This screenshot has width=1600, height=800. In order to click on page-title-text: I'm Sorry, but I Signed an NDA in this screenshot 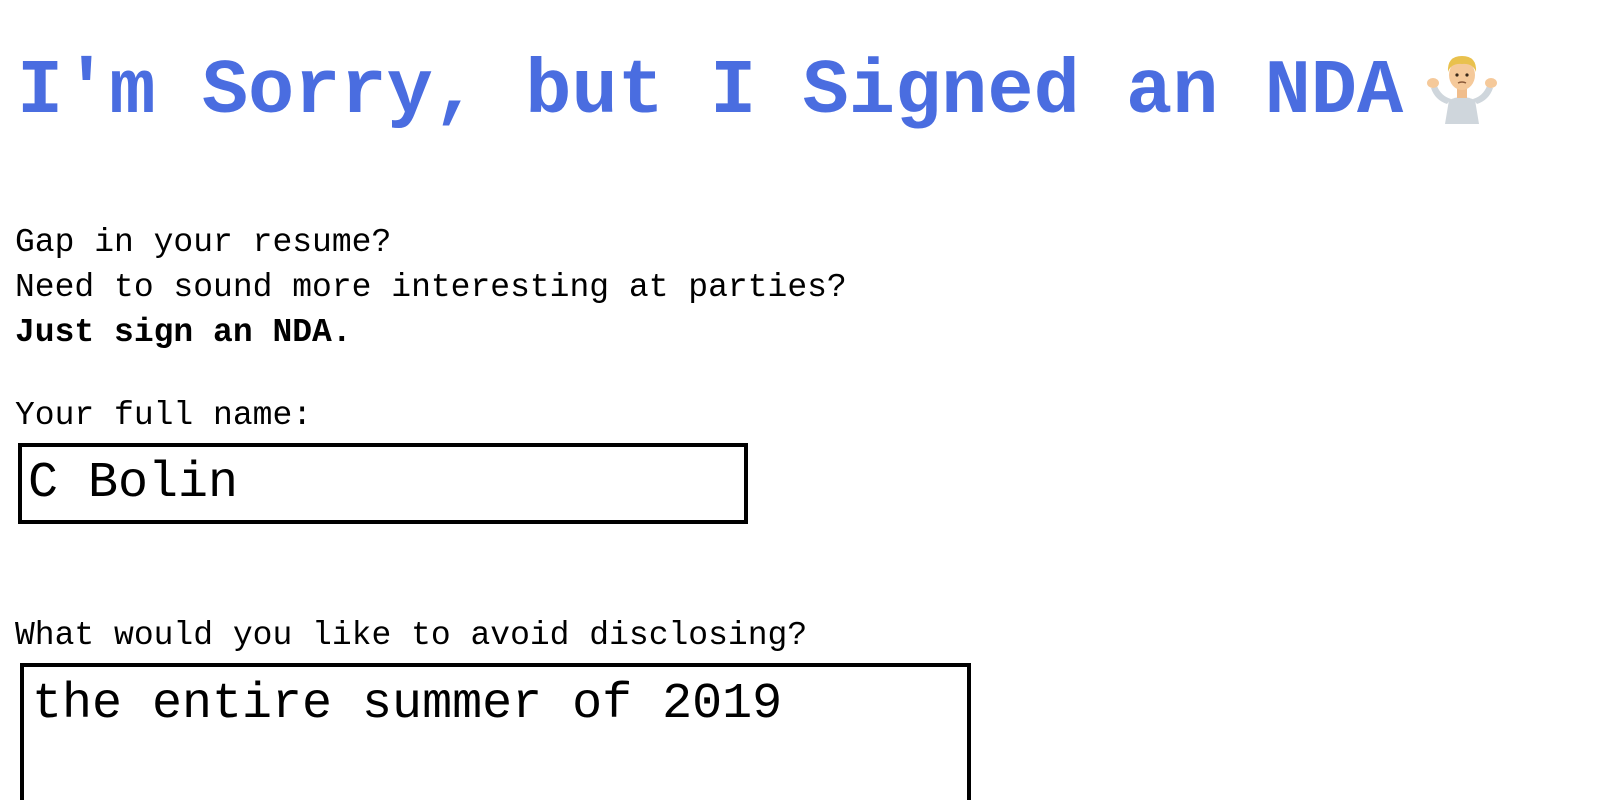, I will do `click(710, 92)`.